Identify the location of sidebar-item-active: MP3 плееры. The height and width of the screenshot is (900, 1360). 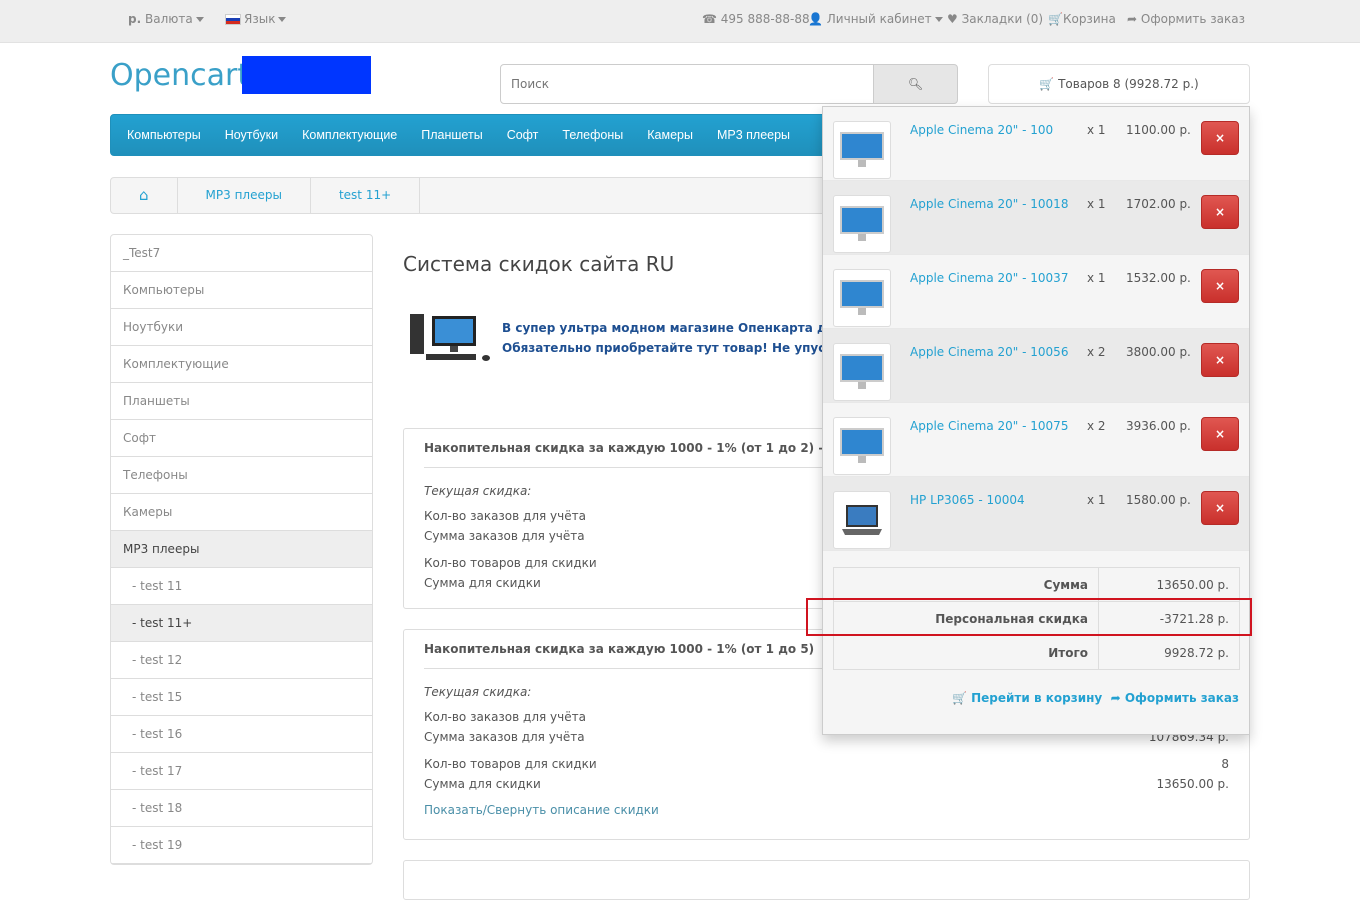
(241, 549).